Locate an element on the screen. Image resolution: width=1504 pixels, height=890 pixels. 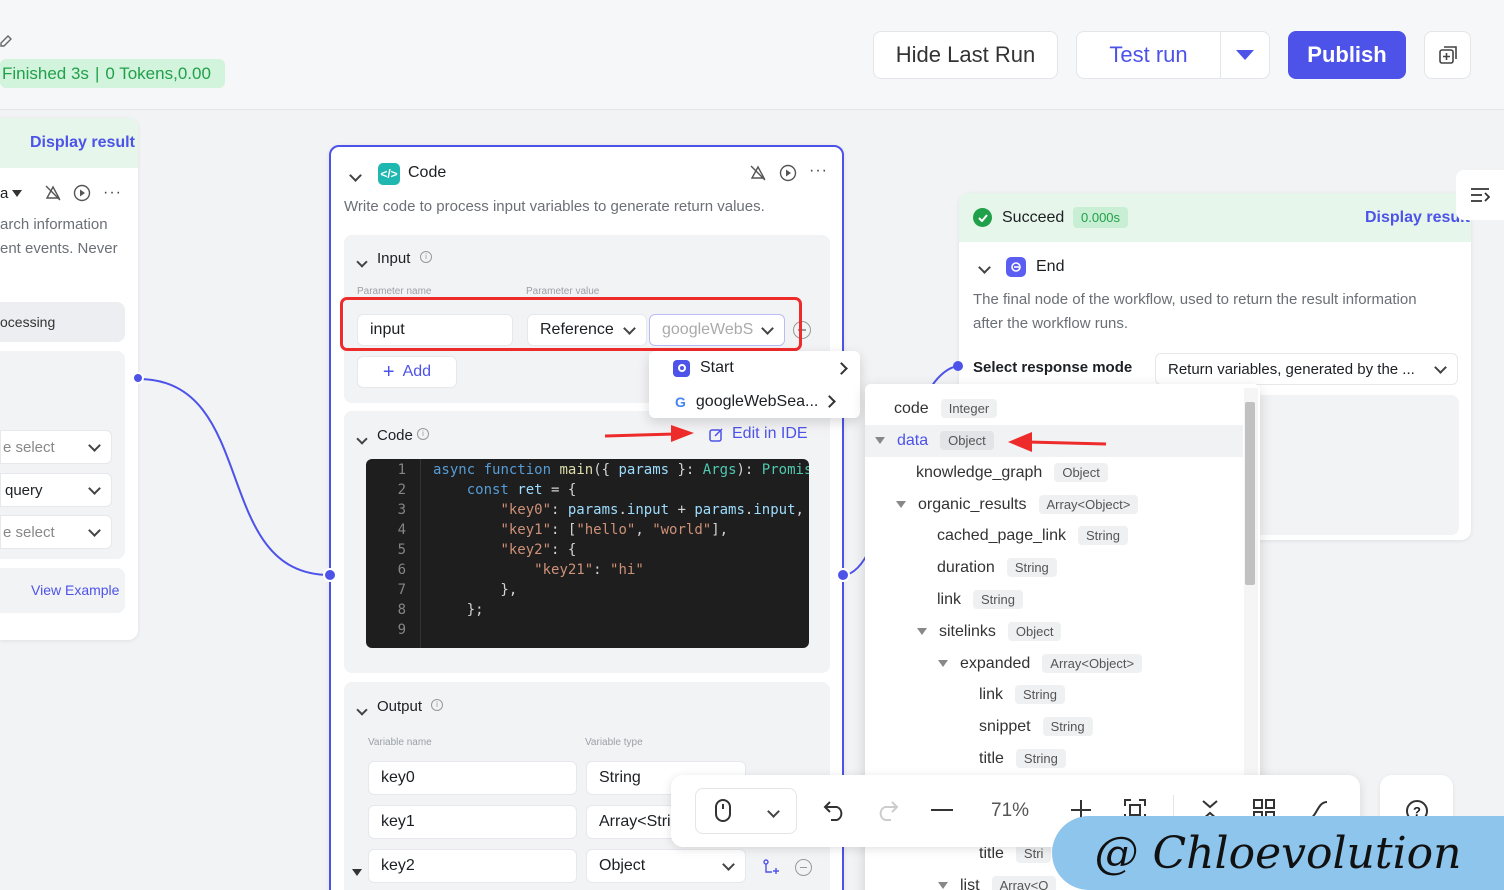
google-icon: G is located at coordinates (680, 401).